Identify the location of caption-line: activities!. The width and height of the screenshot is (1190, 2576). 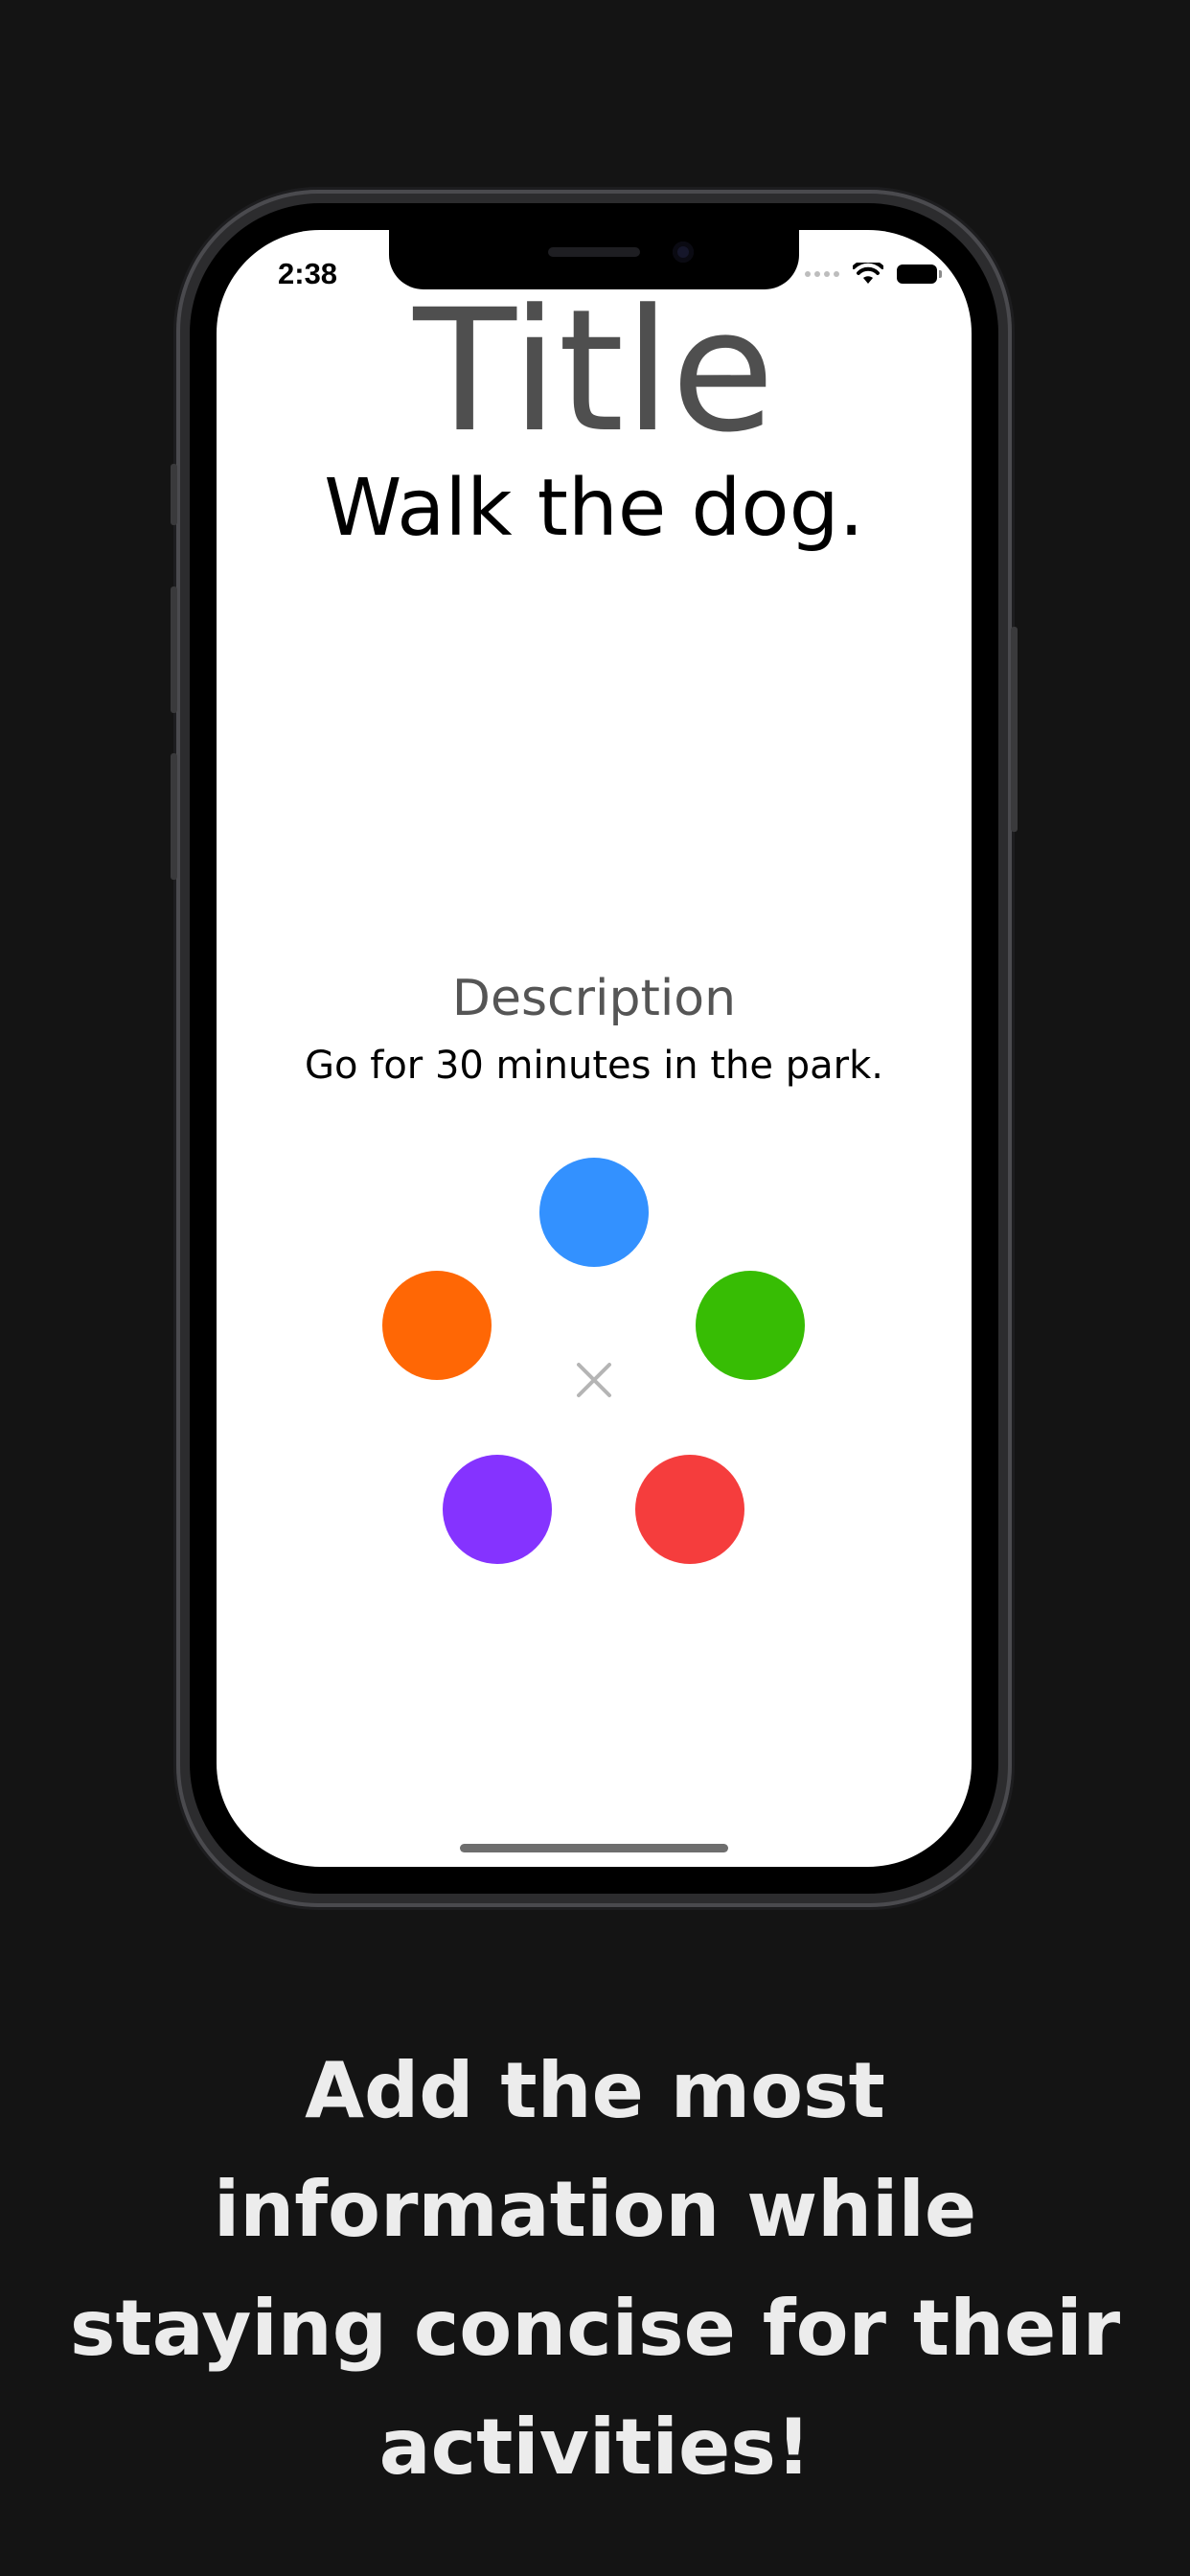
(595, 2447).